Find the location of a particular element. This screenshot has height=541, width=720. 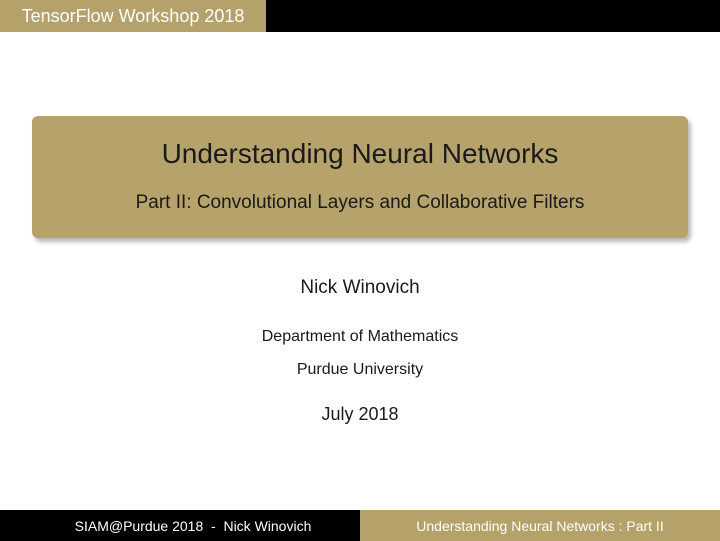

presentation-date: July 2018 is located at coordinates (360, 414).